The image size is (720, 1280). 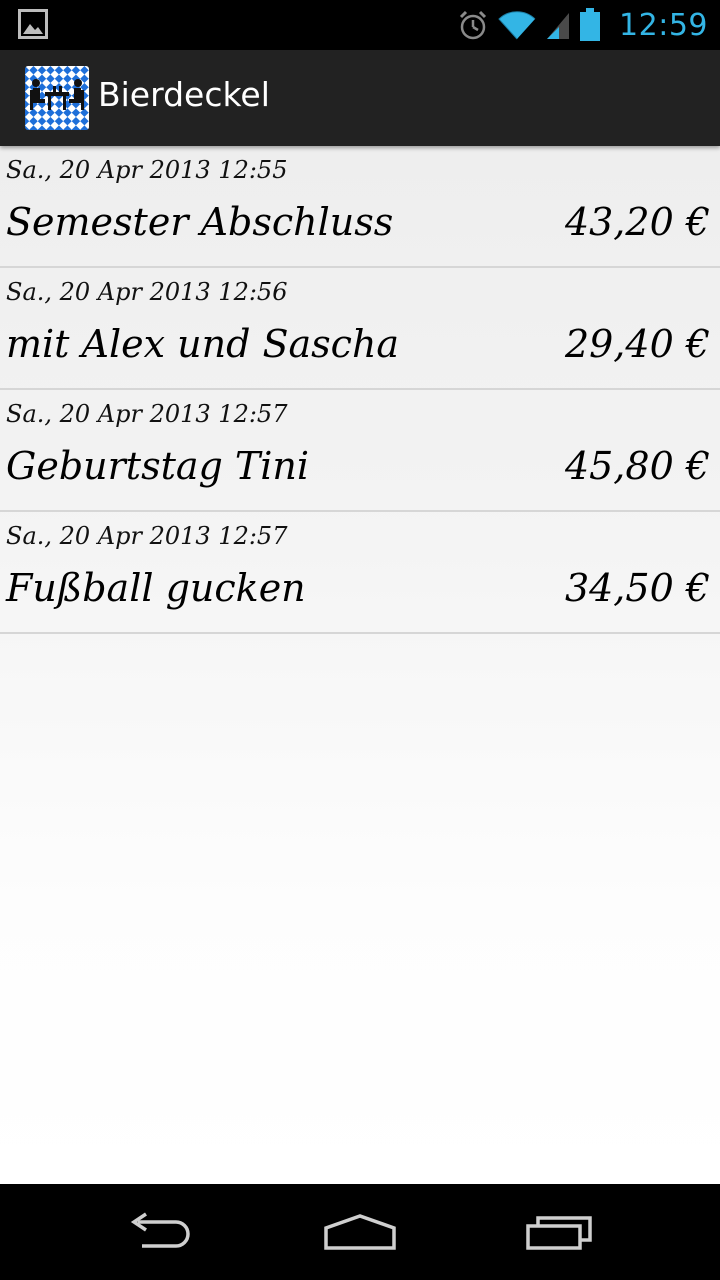 I want to click on app-title: Bierdeckel, so click(x=184, y=94).